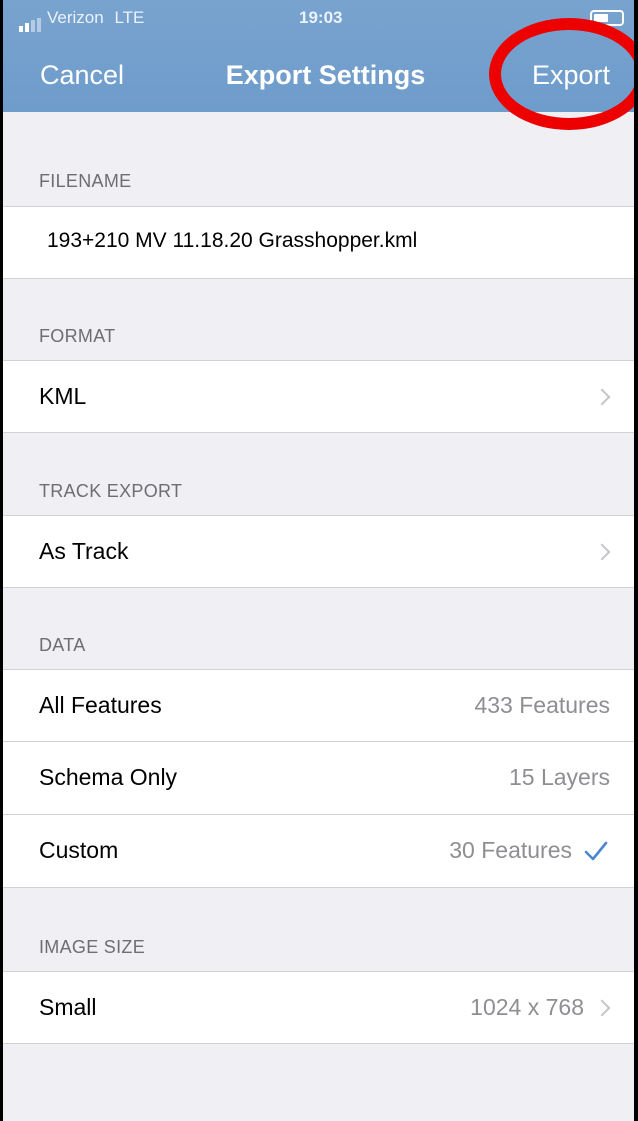 The width and height of the screenshot is (638, 1121). Describe the element at coordinates (318, 705) in the screenshot. I see `data-row-all-features: All Features 433 Features` at that location.